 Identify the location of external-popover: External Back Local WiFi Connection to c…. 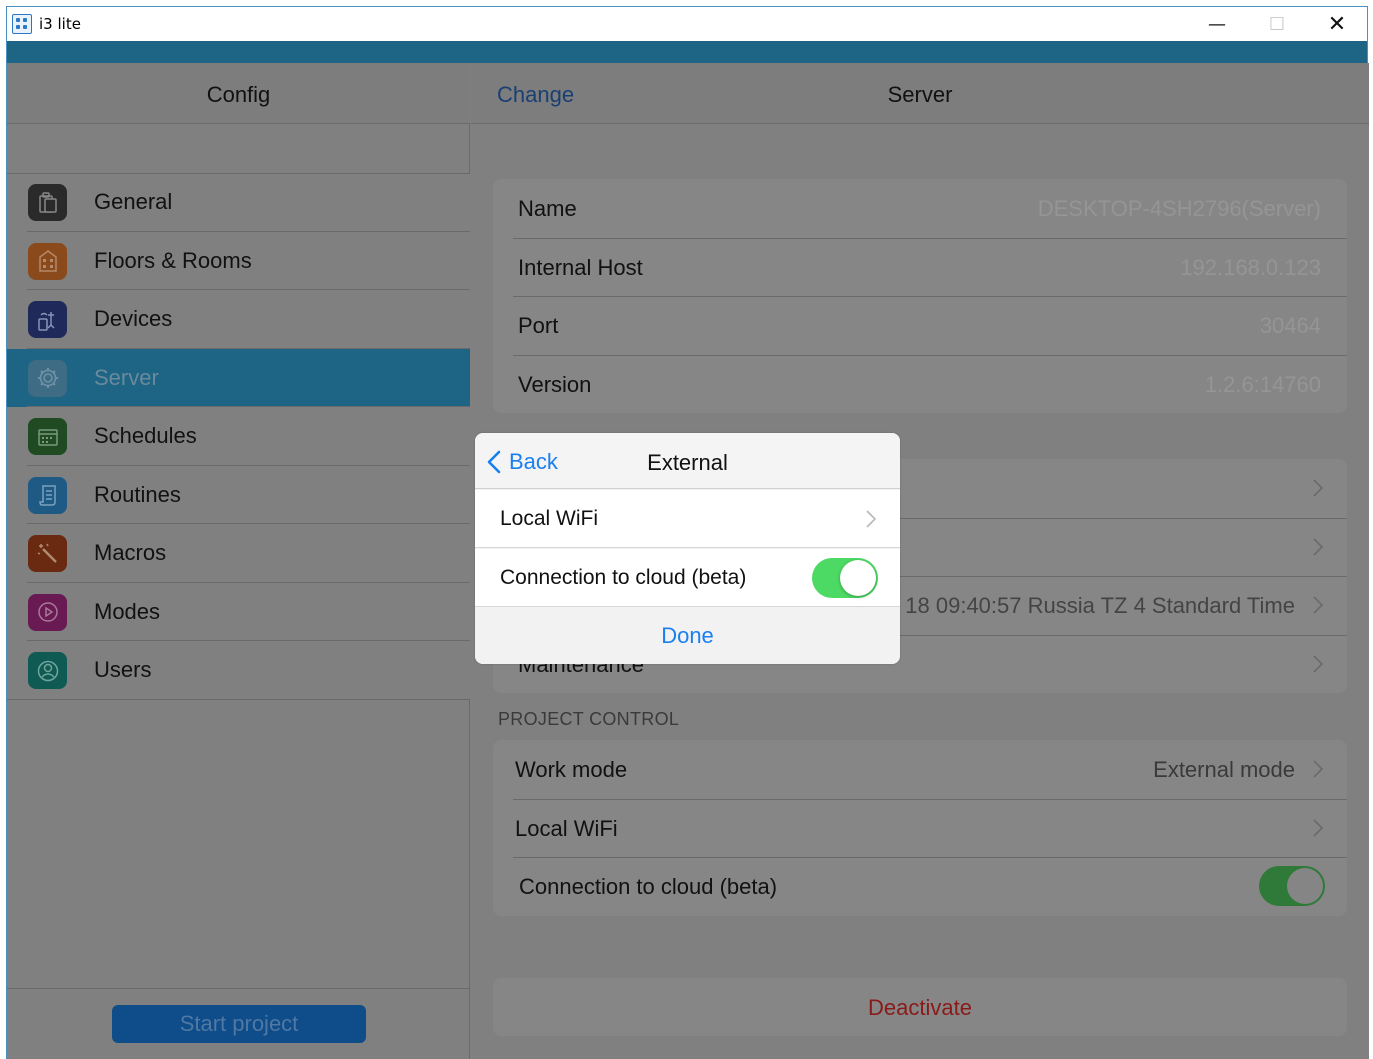
(687, 548).